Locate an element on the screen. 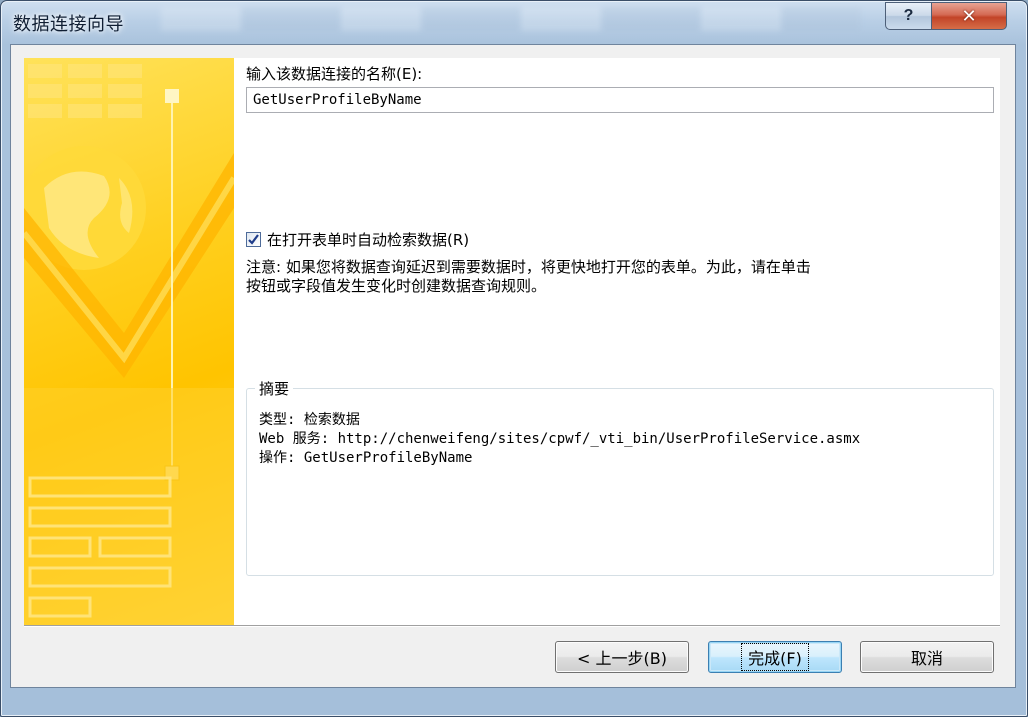 Image resolution: width=1028 pixels, height=717 pixels. close-icon: ✕ is located at coordinates (969, 15).